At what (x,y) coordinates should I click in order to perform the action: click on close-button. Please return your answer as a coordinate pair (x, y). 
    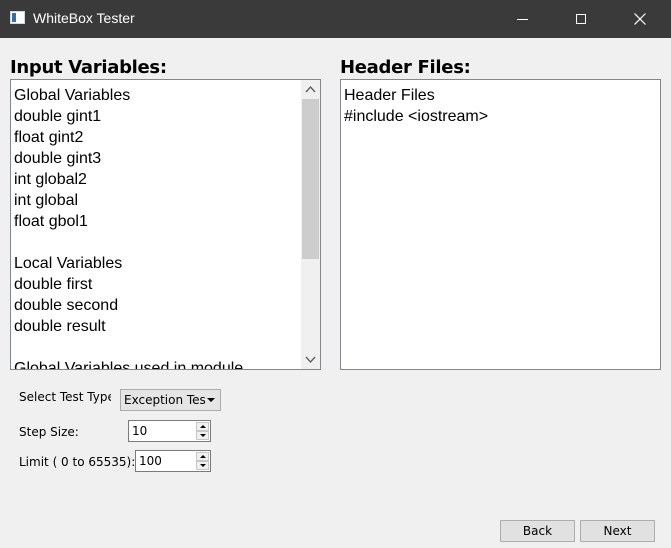
    Looking at the image, I should click on (640, 19).